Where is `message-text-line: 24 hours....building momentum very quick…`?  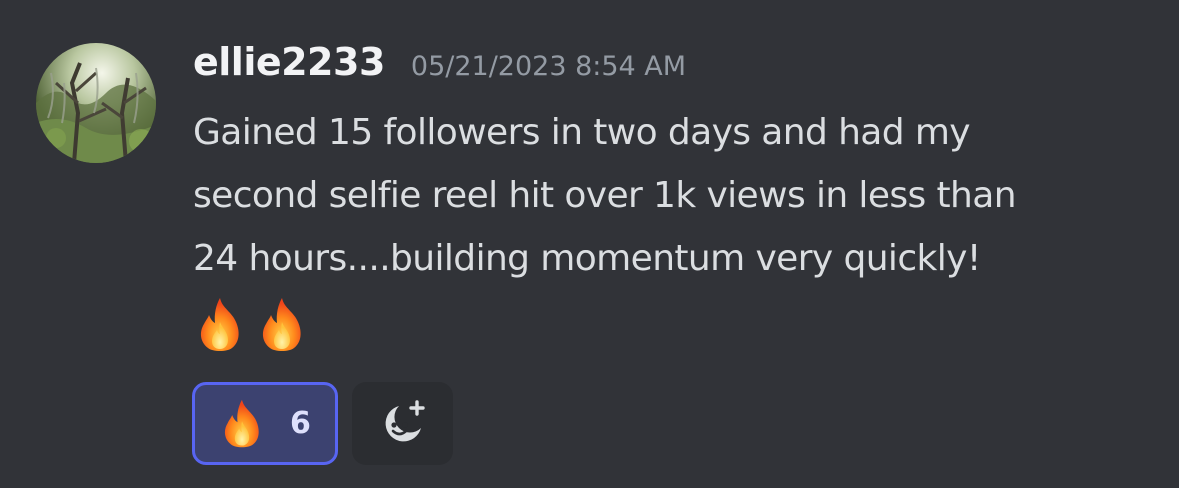
message-text-line: 24 hours....building momentum very quick… is located at coordinates (587, 258).